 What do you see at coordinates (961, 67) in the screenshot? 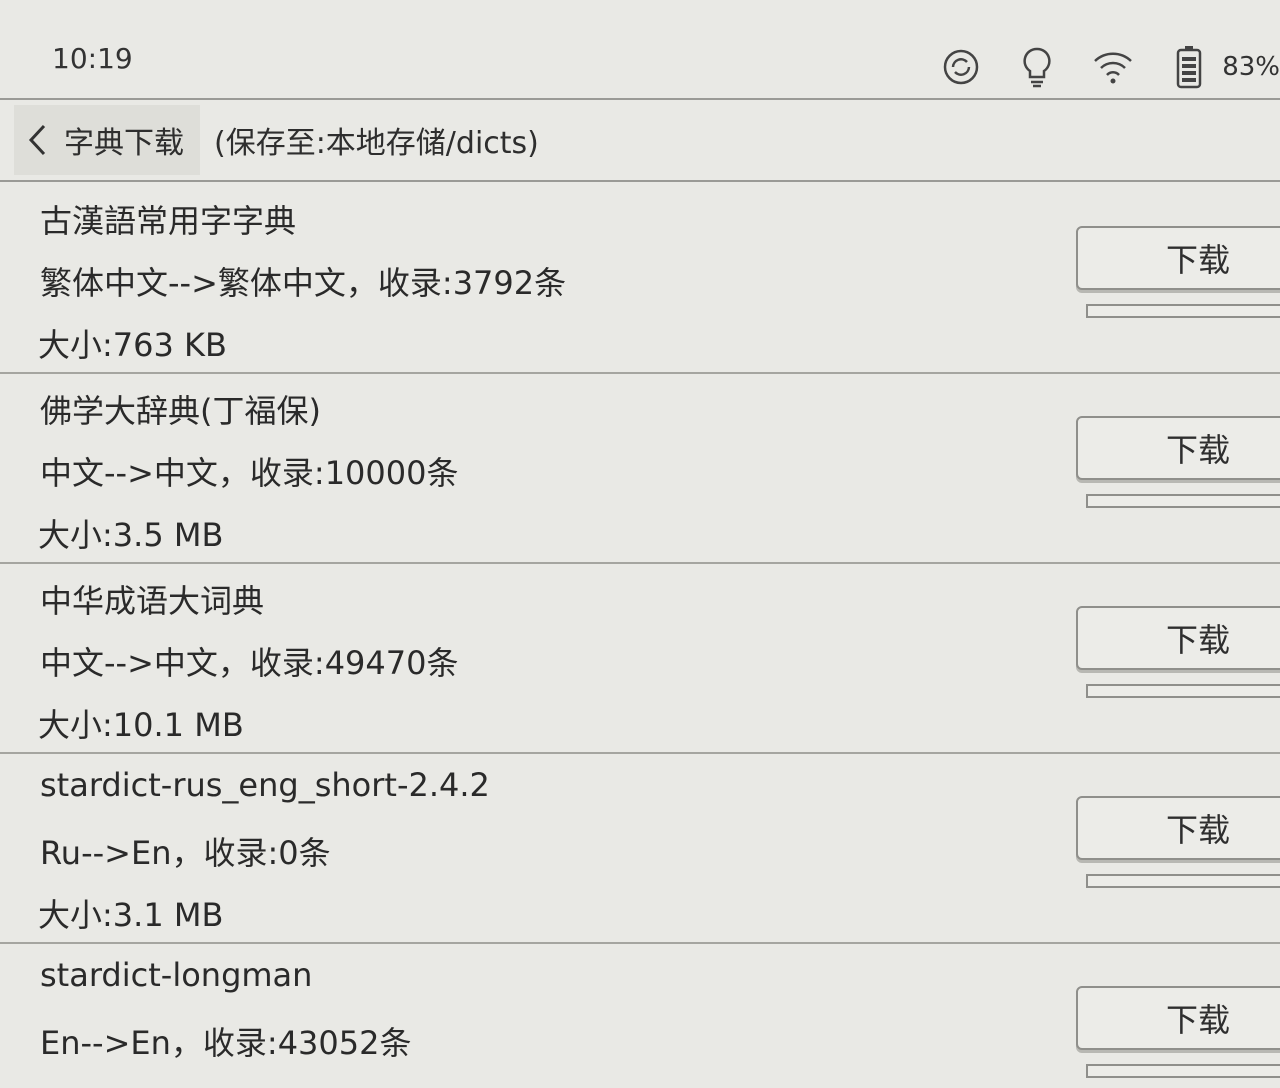
I see `sync-icon` at bounding box center [961, 67].